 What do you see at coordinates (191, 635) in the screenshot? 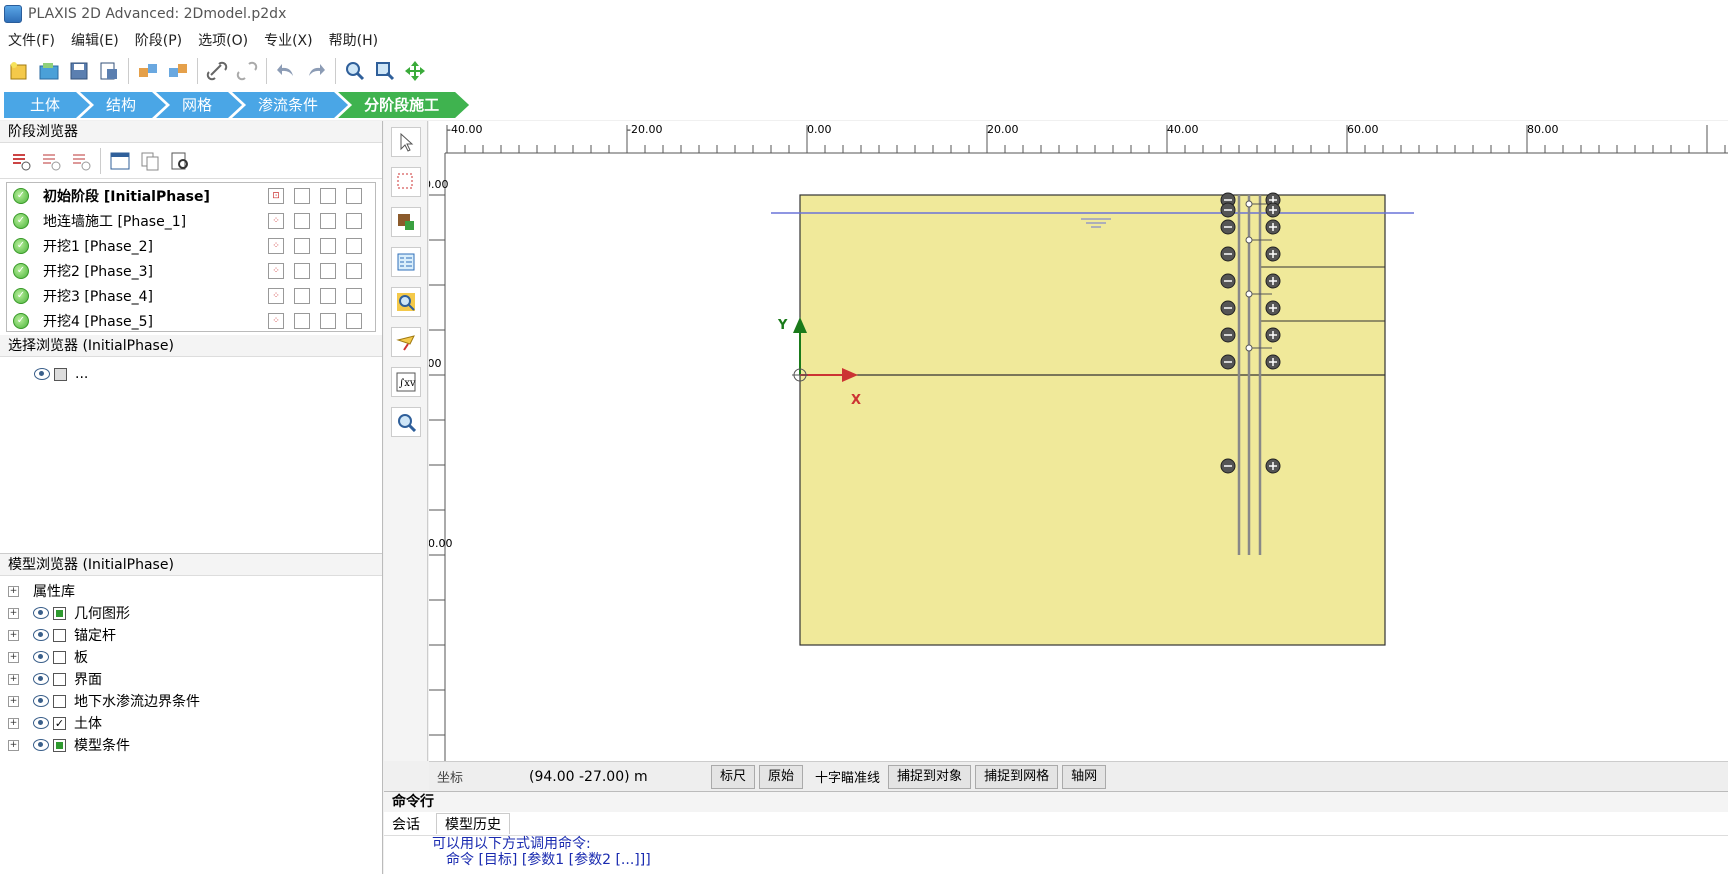
I see `tree-item-anchors: + 锚定杆` at bounding box center [191, 635].